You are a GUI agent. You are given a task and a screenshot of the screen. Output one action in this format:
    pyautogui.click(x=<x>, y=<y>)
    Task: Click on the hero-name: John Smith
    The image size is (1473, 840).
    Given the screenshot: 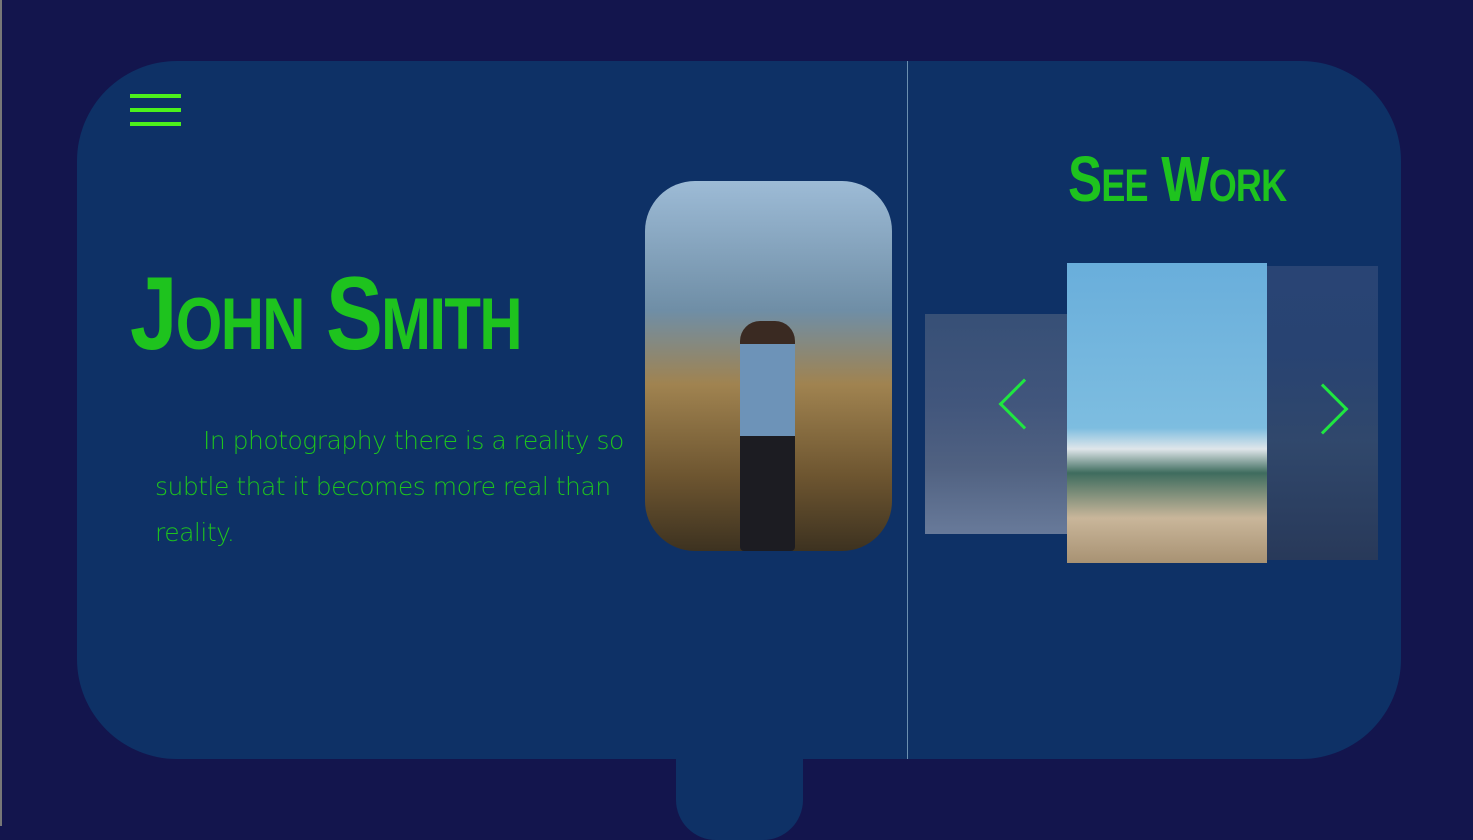 What is the action you would take?
    pyautogui.click(x=326, y=314)
    